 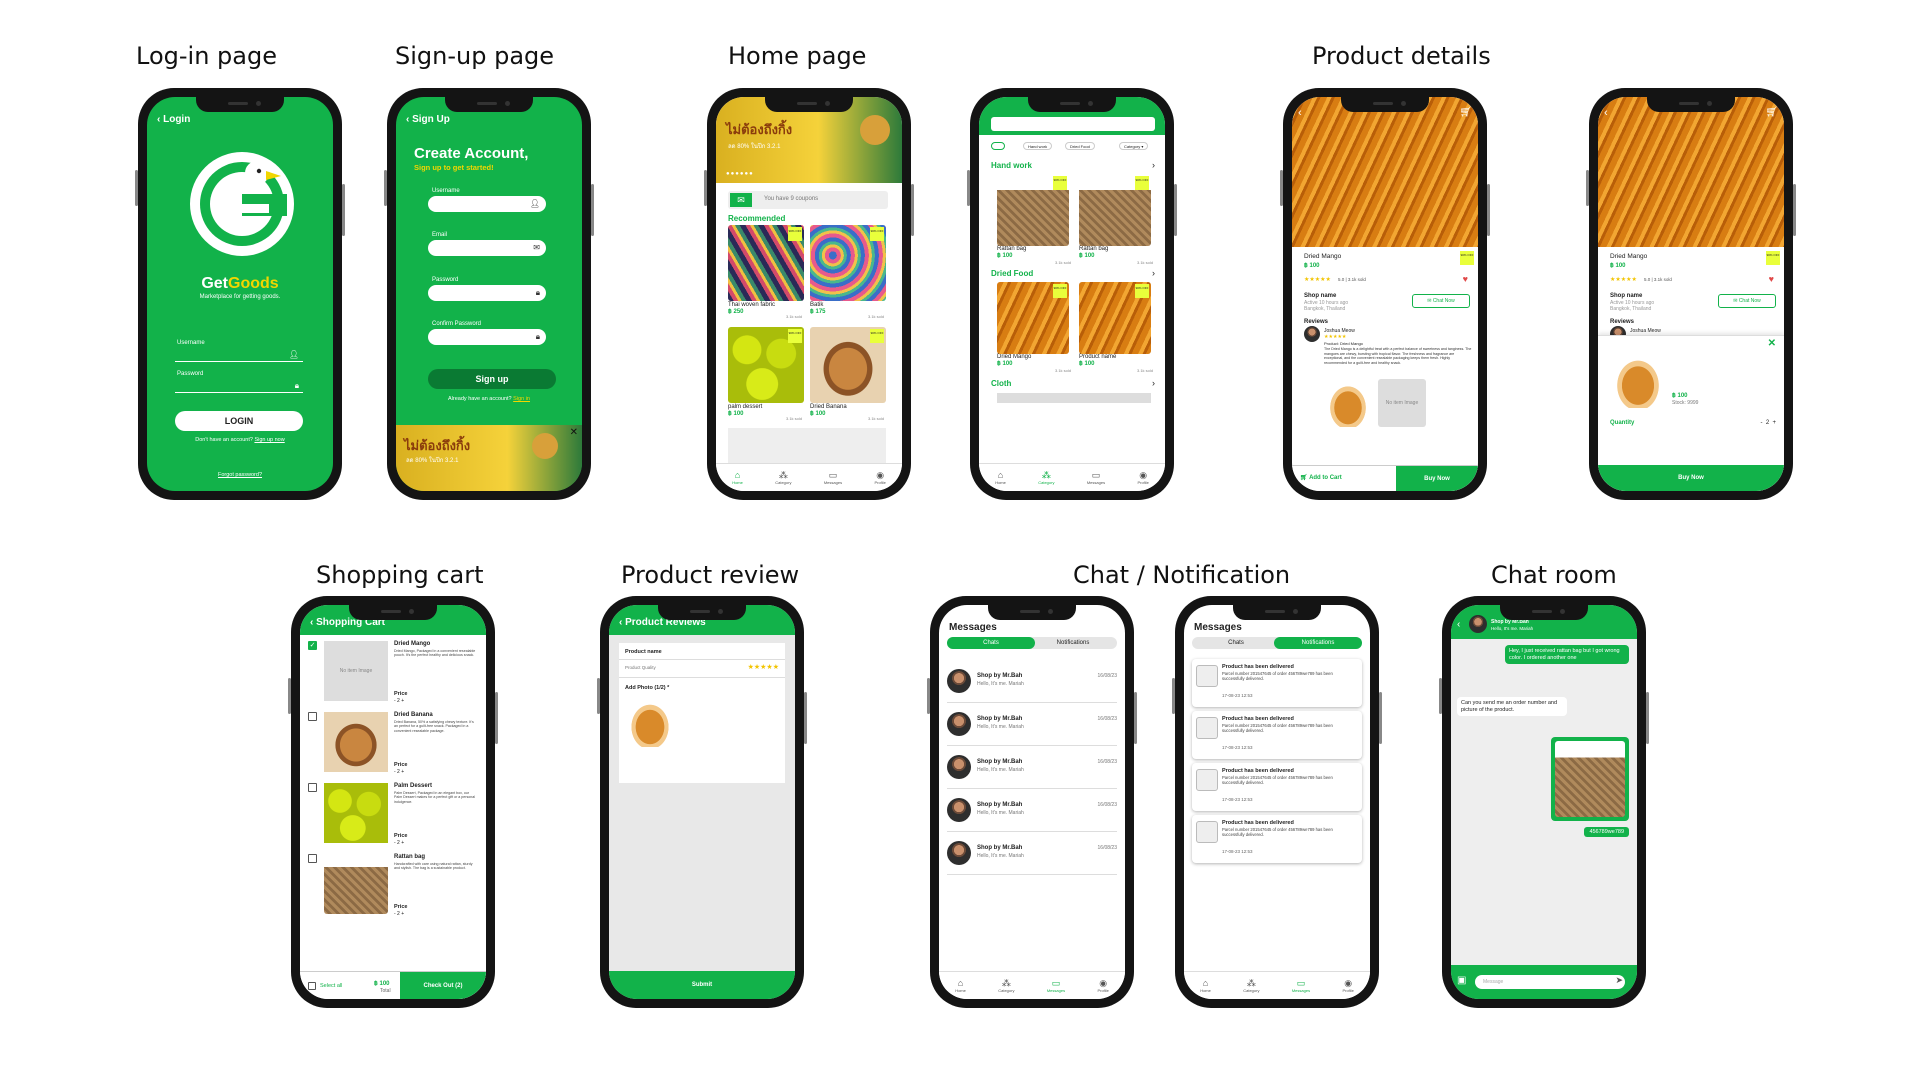 I want to click on avatar, so click(x=959, y=724).